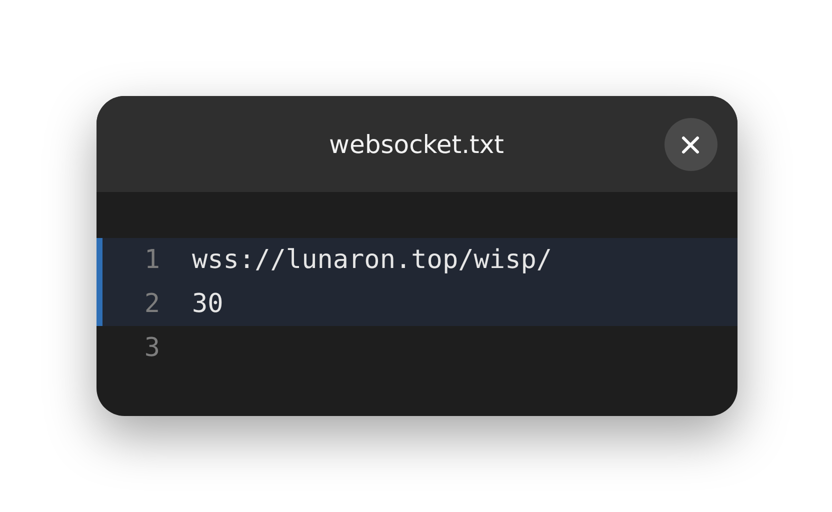 The image size is (832, 512). I want to click on code-text: 30, so click(208, 304).